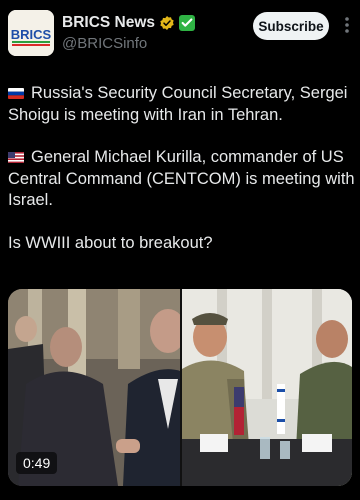 The image size is (360, 500). I want to click on display-name: BRICS News, so click(108, 23).